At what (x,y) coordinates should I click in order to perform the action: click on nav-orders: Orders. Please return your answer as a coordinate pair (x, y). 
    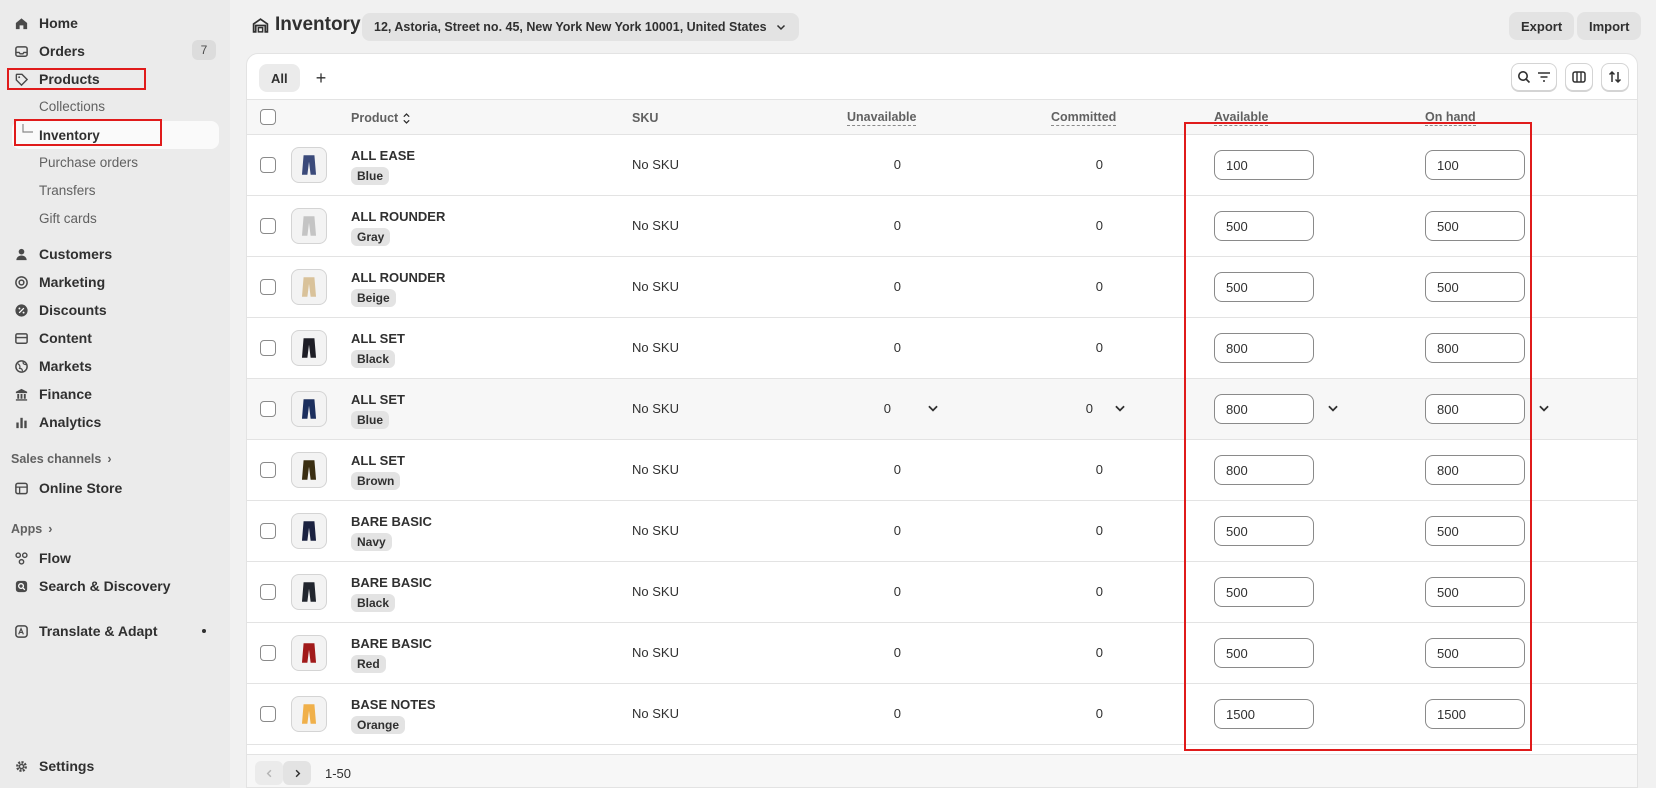
    Looking at the image, I should click on (114, 51).